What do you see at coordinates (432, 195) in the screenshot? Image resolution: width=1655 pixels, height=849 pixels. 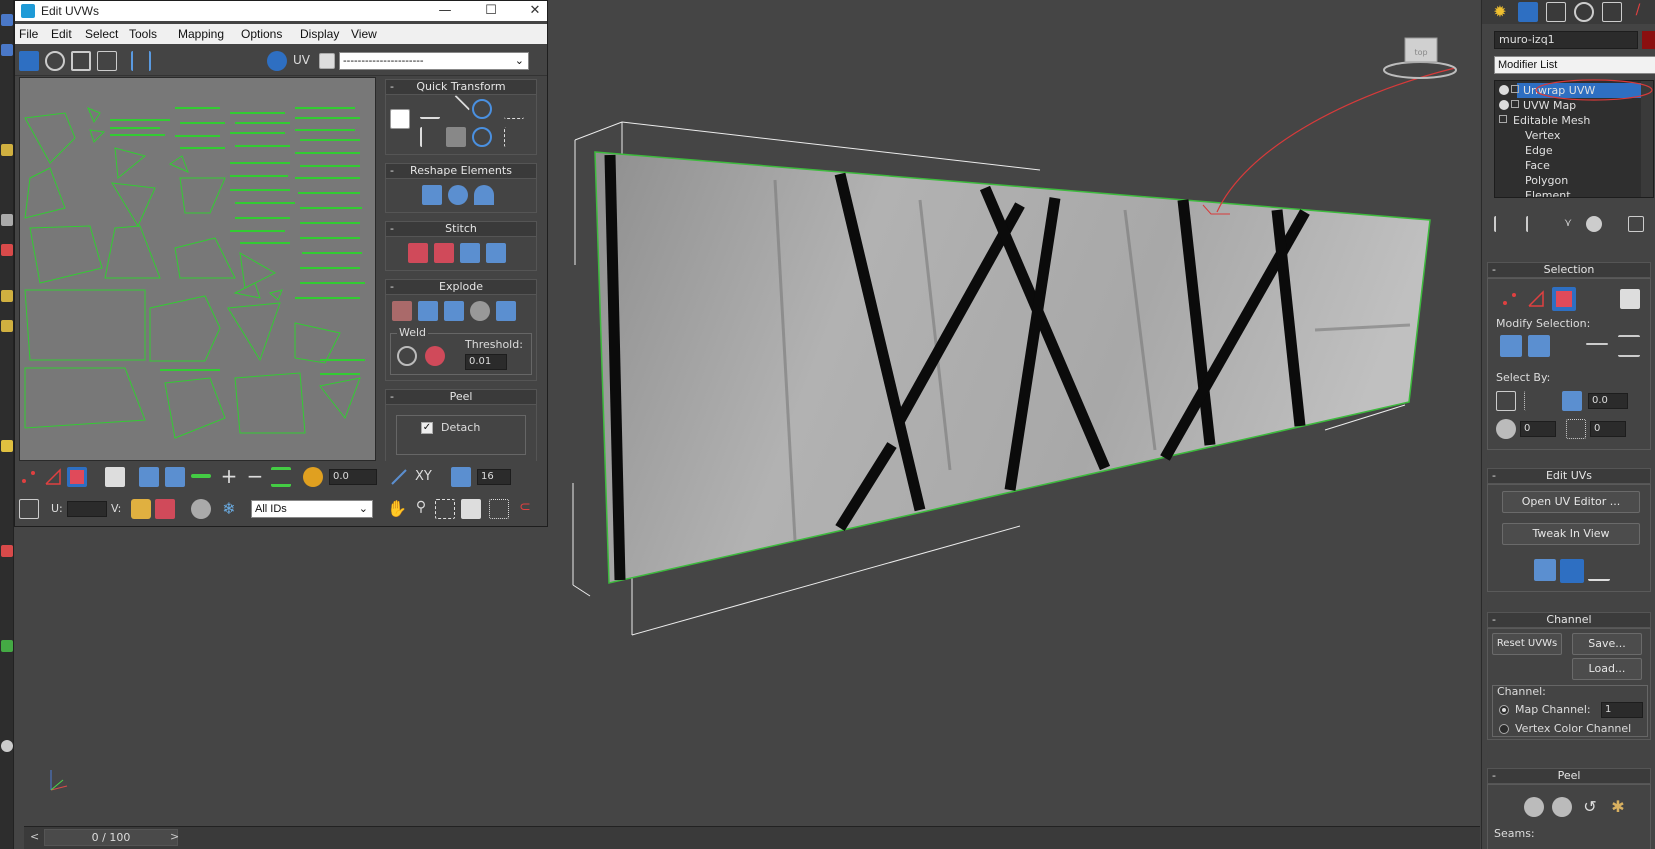 I see `straighten-icon` at bounding box center [432, 195].